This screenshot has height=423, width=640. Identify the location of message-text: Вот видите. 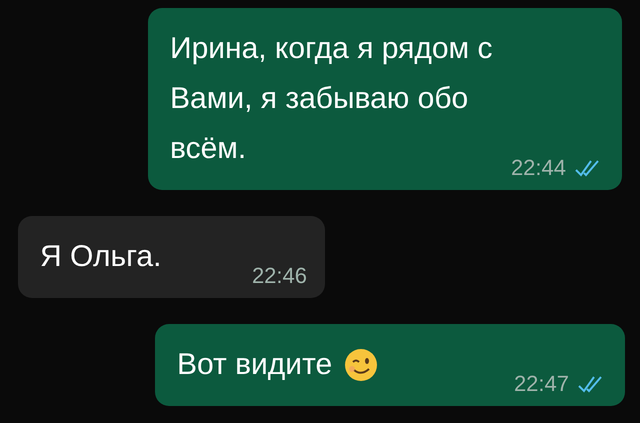
(254, 365).